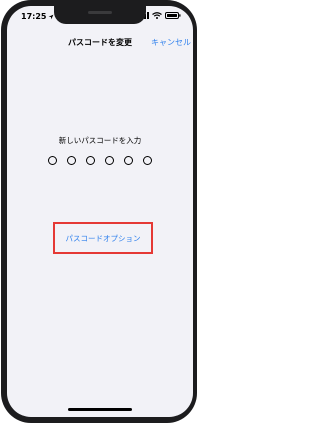  Describe the element at coordinates (34, 16) in the screenshot. I see `status-time: 17:25` at that location.